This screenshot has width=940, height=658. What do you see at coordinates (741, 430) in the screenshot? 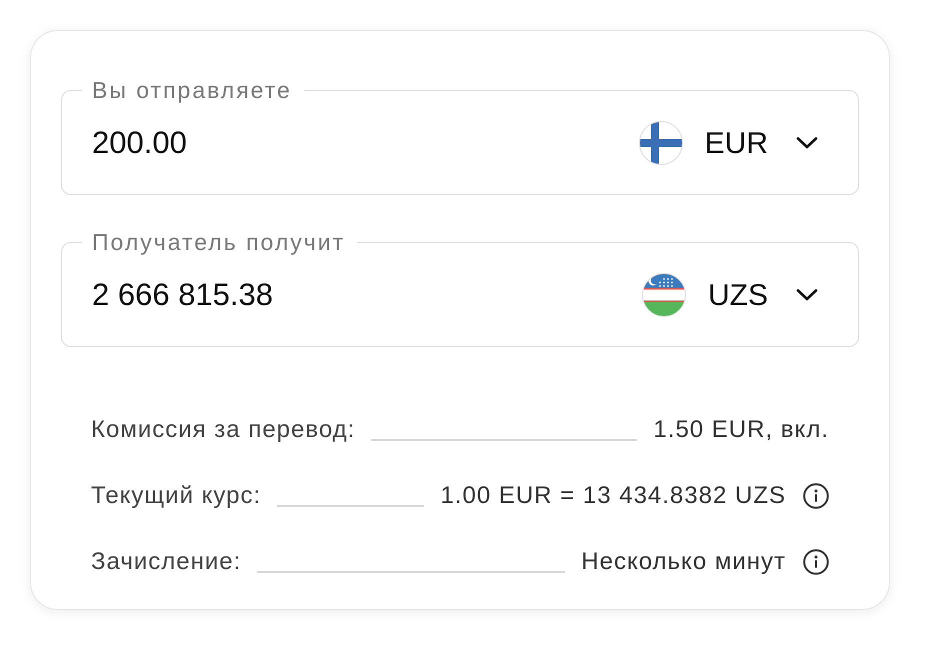
I see `detail-value: 1.50 EUR, вкл.` at bounding box center [741, 430].